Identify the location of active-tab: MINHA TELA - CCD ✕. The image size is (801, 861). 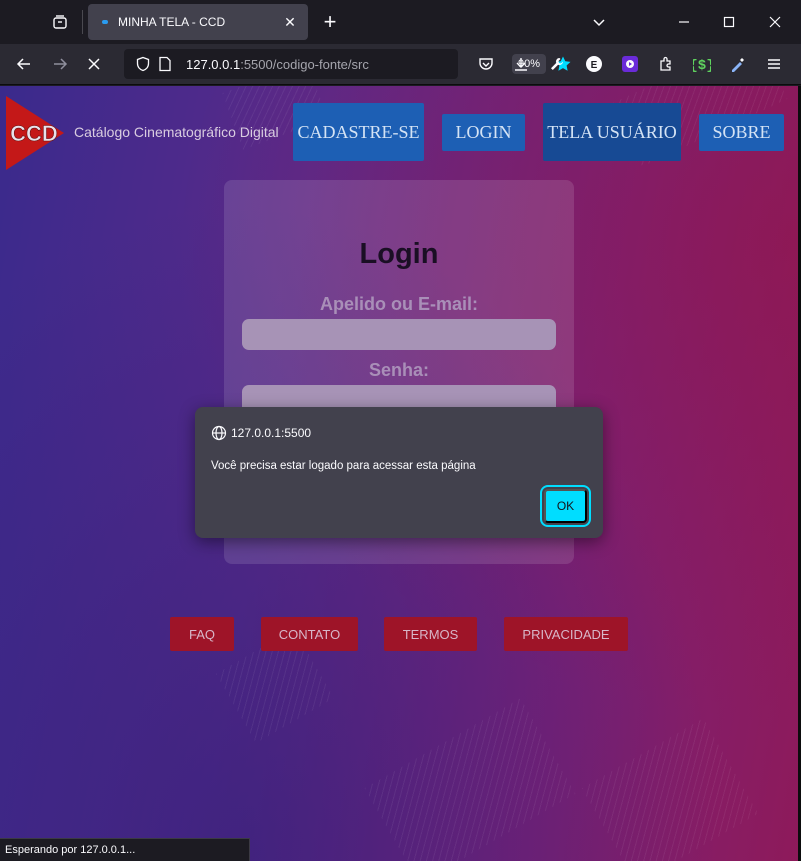
(198, 22).